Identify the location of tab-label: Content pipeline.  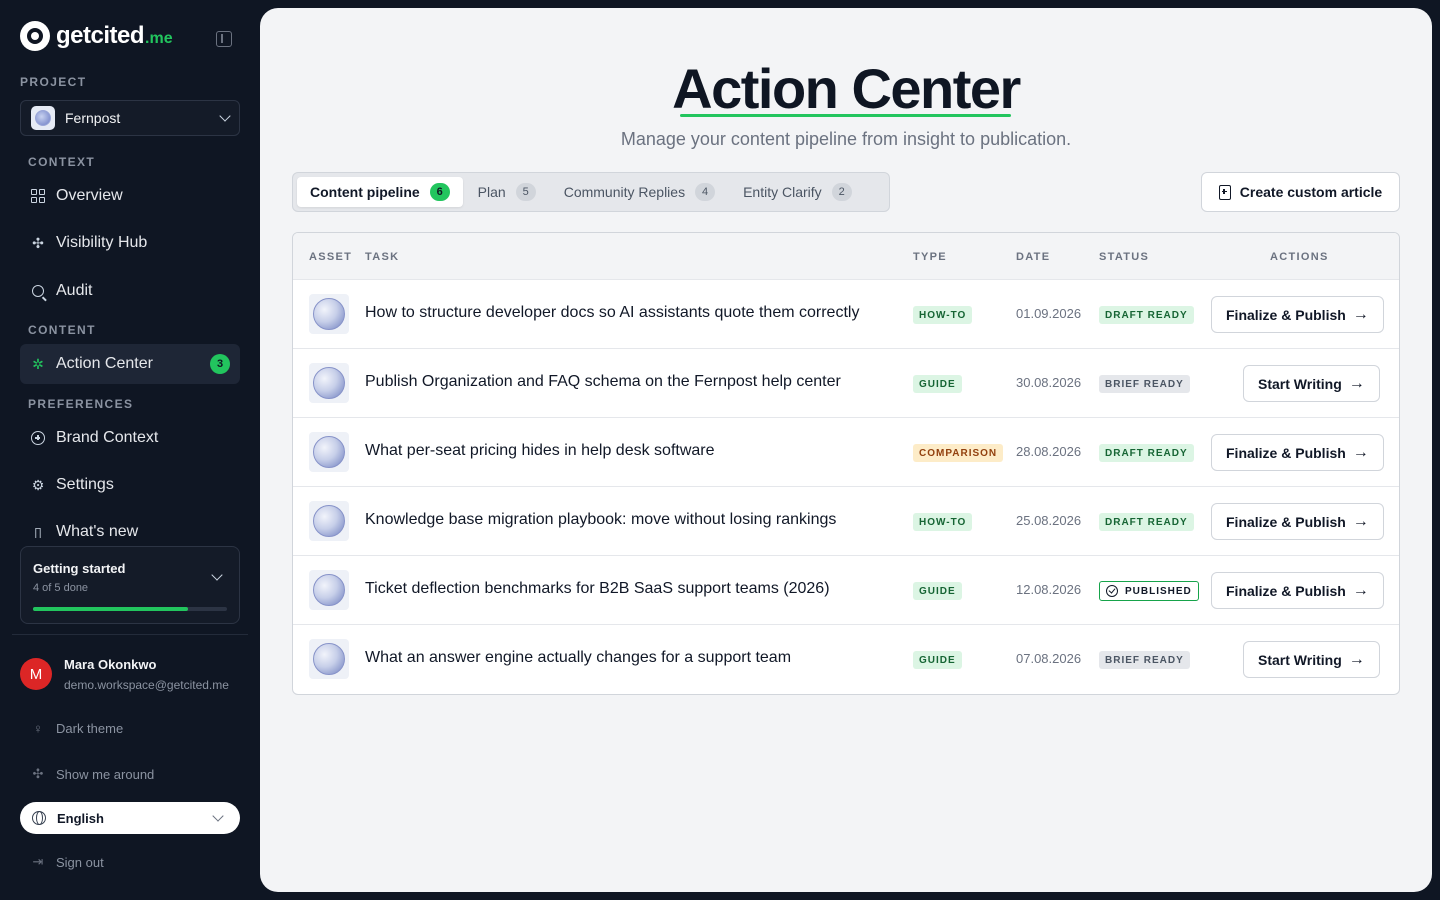
(365, 192).